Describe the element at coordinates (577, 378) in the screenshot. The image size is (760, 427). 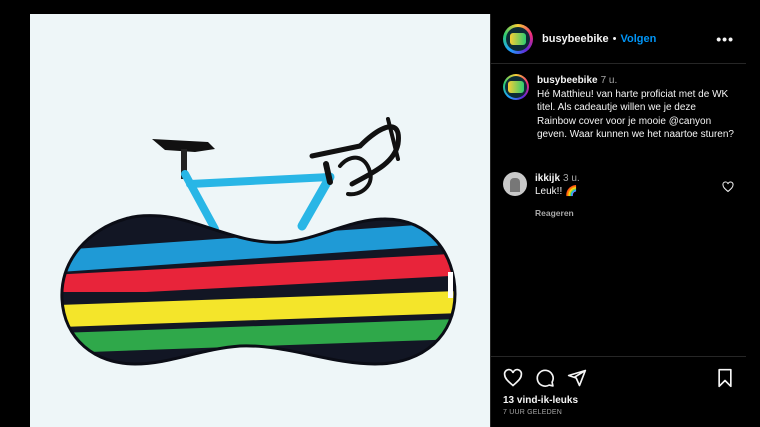
I see `share-icon` at that location.